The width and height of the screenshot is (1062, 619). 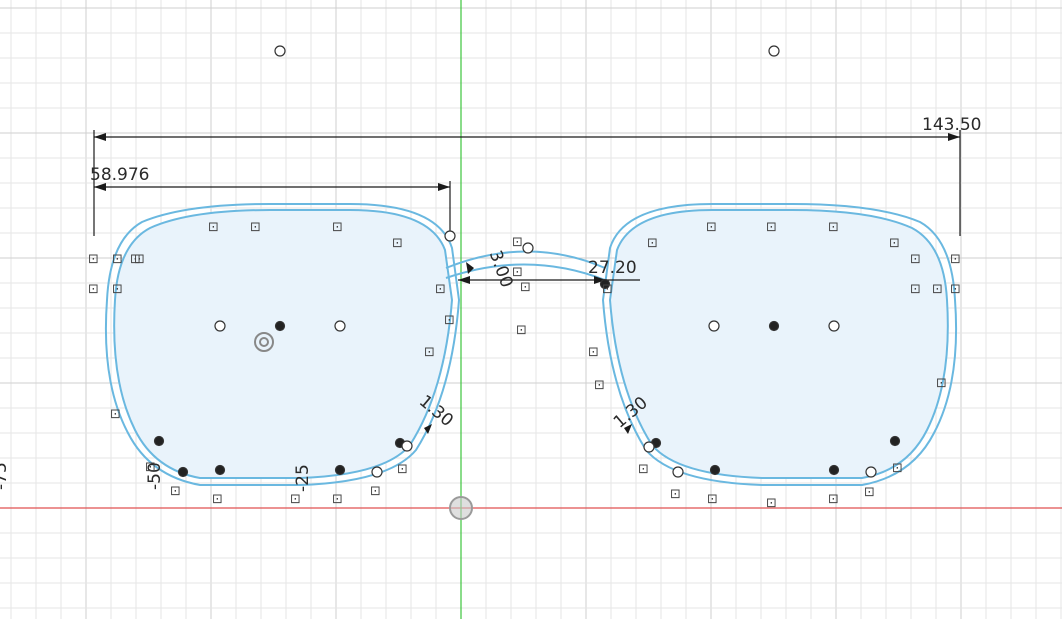 What do you see at coordinates (951, 125) in the screenshot?
I see `overall-width-label: 143.50` at bounding box center [951, 125].